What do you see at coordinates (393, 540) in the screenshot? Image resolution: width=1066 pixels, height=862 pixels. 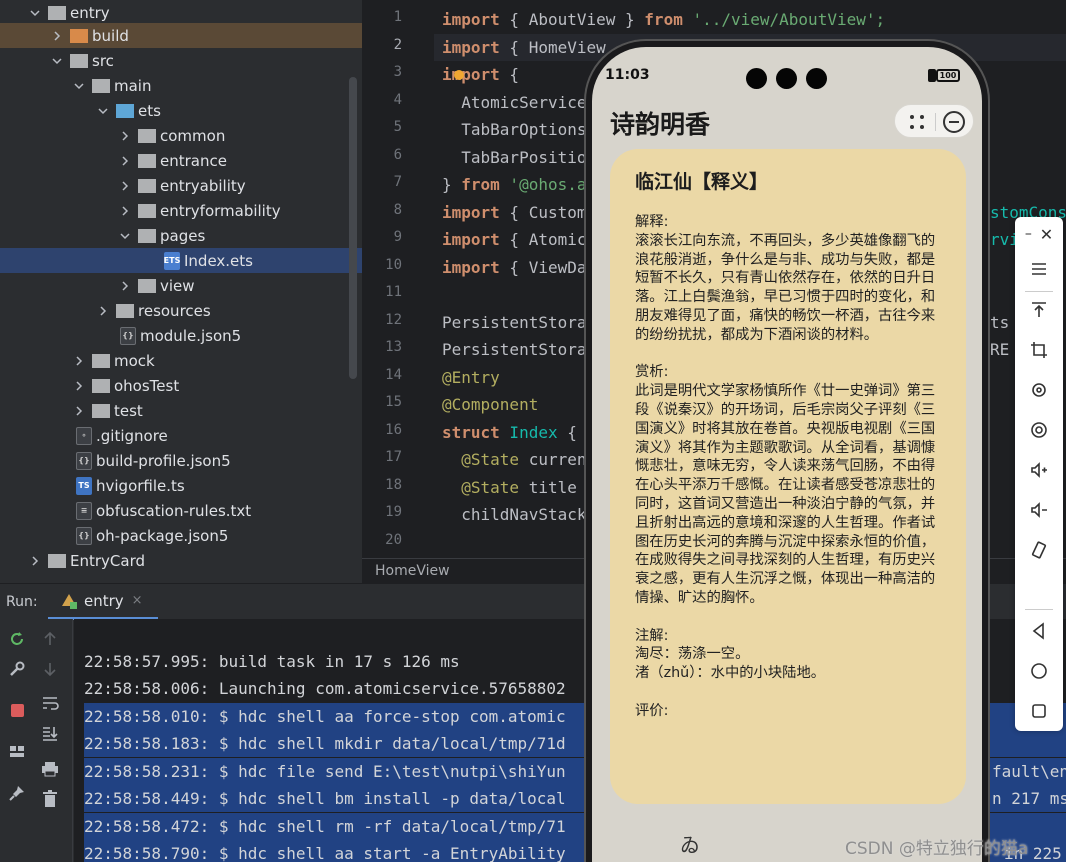 I see `line-number: 20` at bounding box center [393, 540].